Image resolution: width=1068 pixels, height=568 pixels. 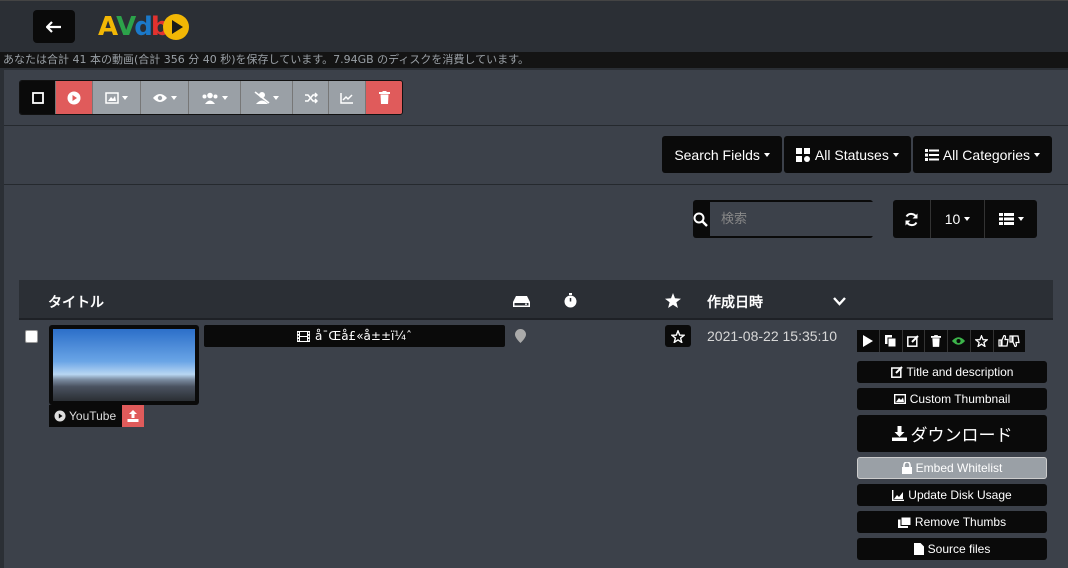 What do you see at coordinates (952, 399) in the screenshot?
I see `custom-thumbnail-button: Custom Thumbnail` at bounding box center [952, 399].